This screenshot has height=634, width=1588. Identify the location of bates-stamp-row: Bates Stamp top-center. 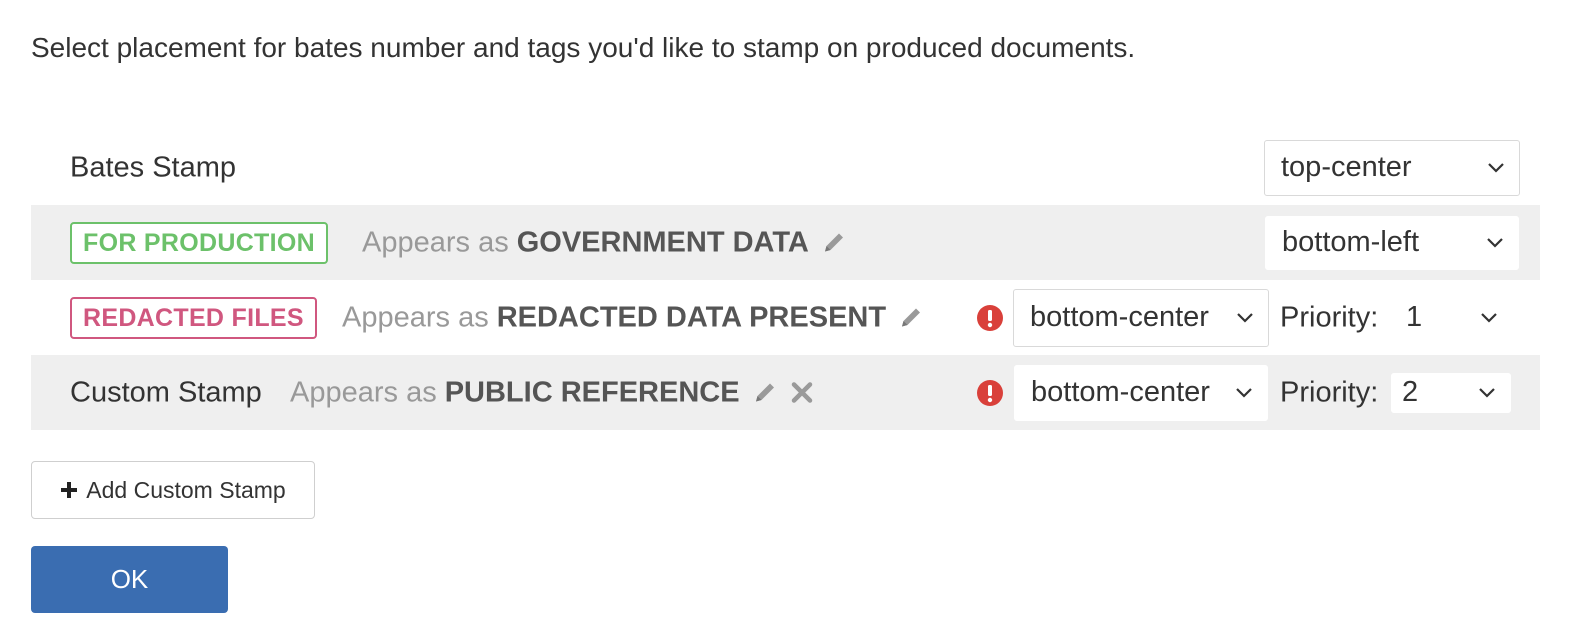
(785, 167).